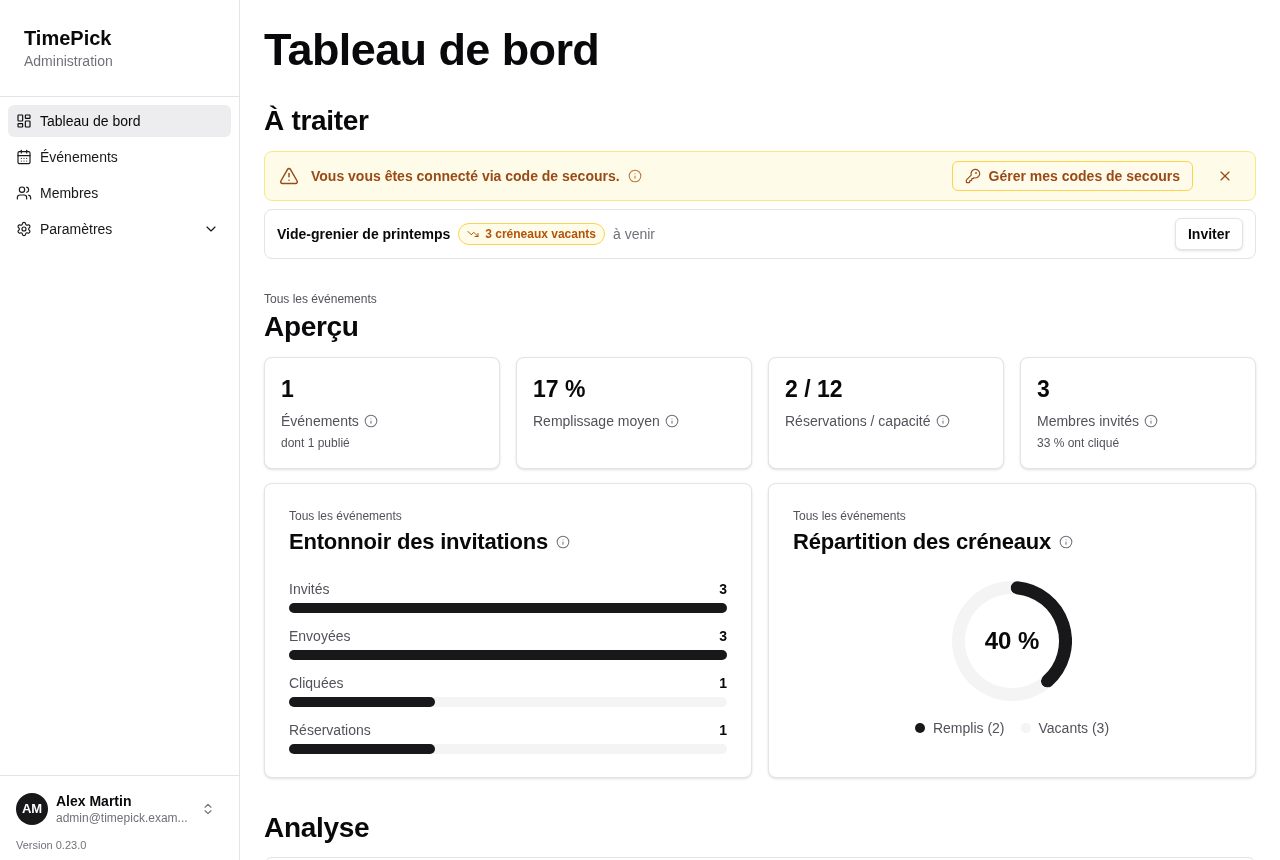 This screenshot has width=1280, height=860. Describe the element at coordinates (364, 234) in the screenshot. I see `event-name: Vide-grenier de printemps` at that location.